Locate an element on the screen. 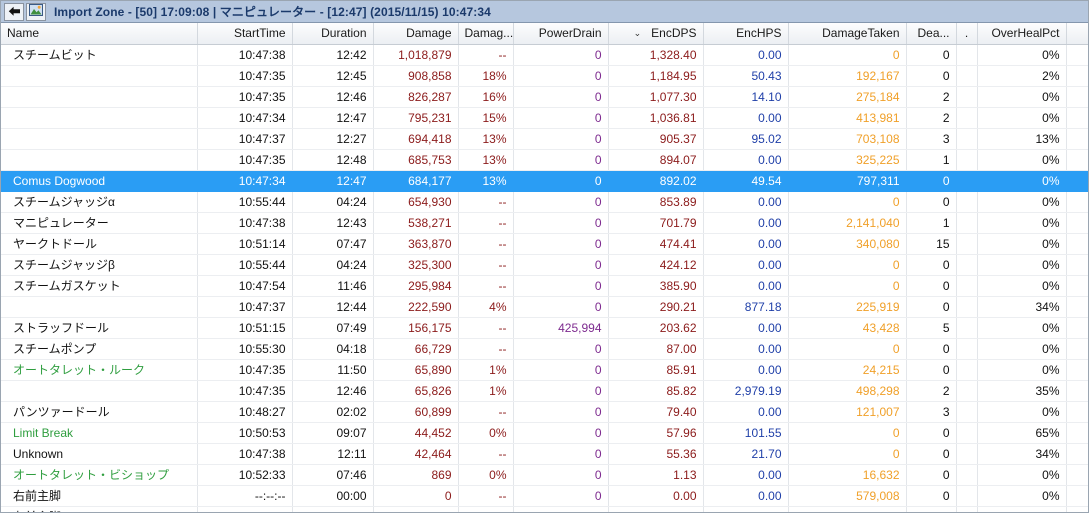  cell-enchps: 101.55 is located at coordinates (746, 433).